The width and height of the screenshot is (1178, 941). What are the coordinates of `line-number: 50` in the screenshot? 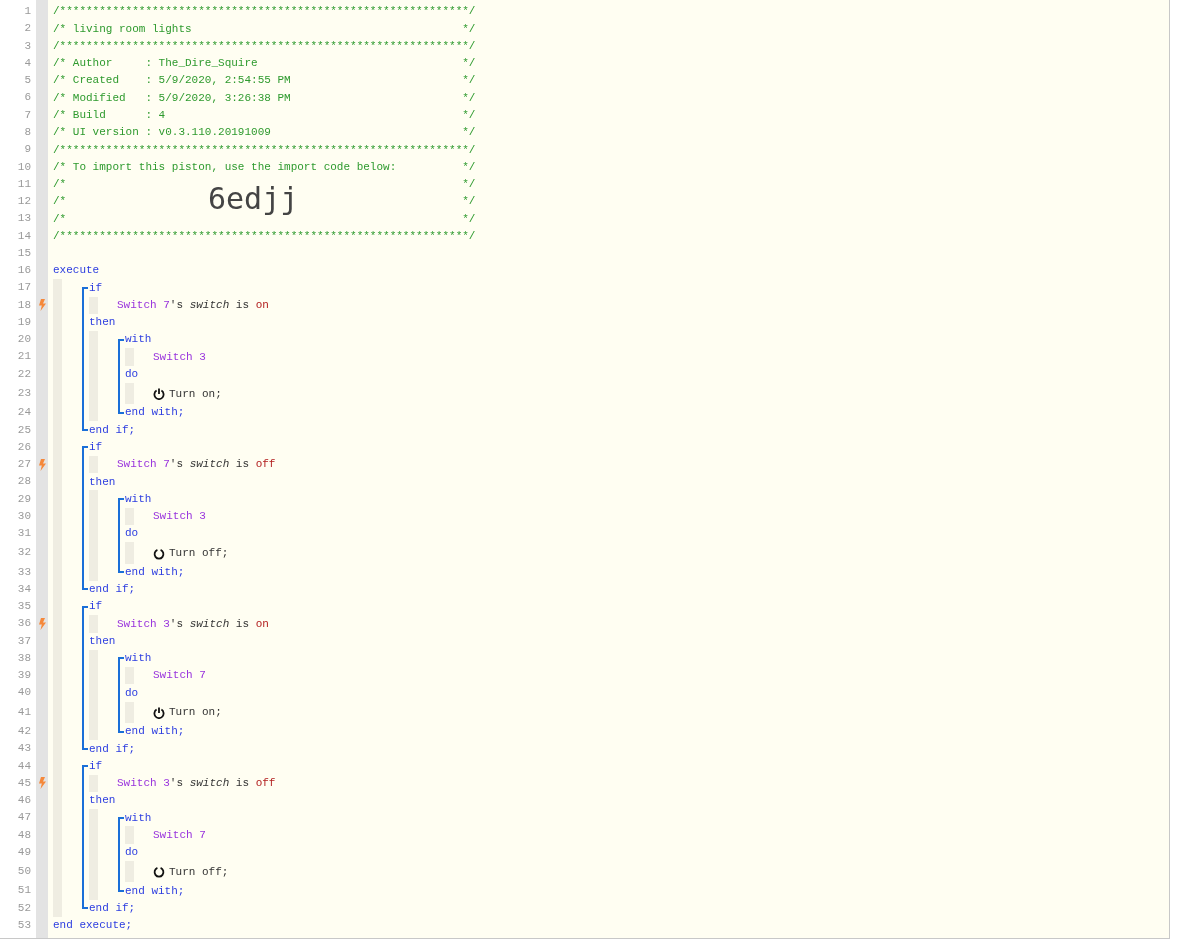 It's located at (24, 872).